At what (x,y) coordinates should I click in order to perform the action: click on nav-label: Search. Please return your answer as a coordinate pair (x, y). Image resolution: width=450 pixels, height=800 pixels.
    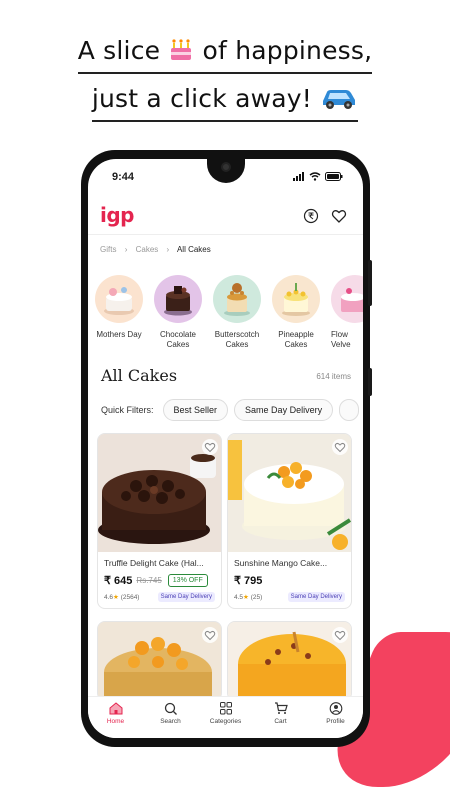
    Looking at the image, I should click on (170, 721).